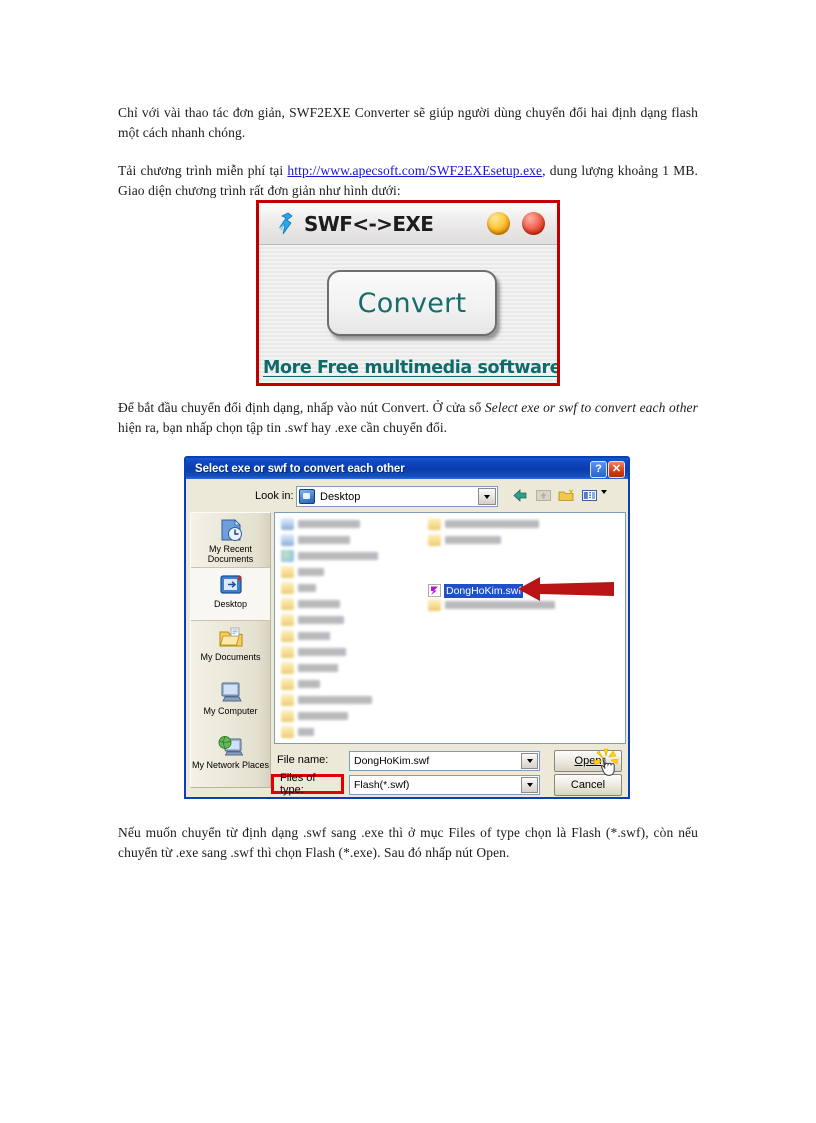  What do you see at coordinates (274, 496) in the screenshot?
I see `lookin-label: Look in:` at bounding box center [274, 496].